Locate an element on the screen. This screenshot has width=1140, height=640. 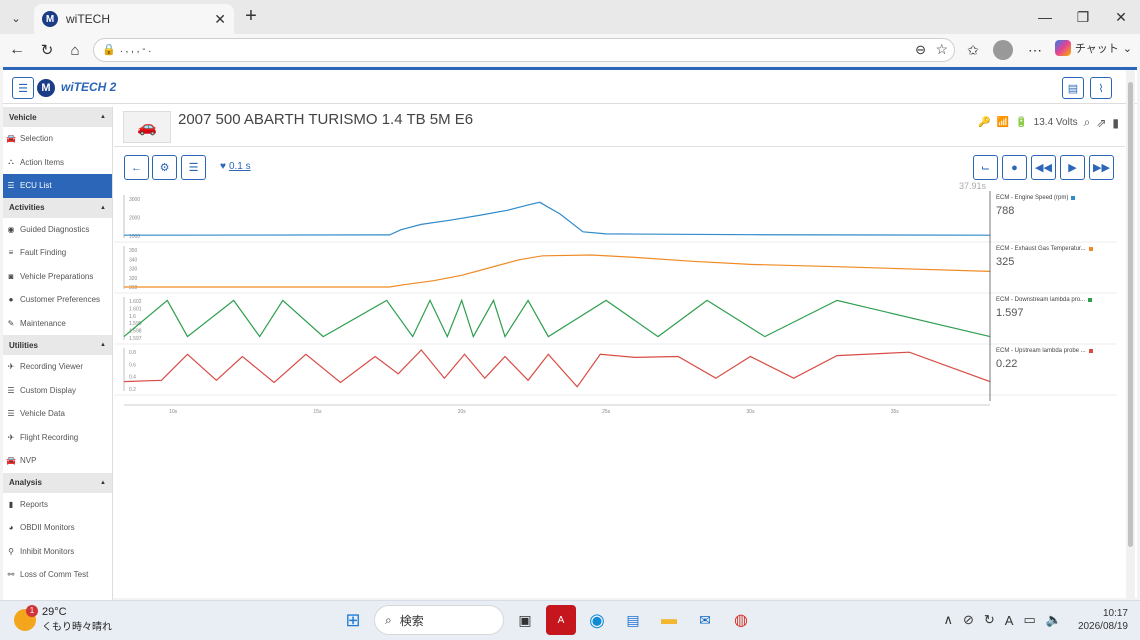
list-view-button: ☰ is located at coordinates (193, 167).